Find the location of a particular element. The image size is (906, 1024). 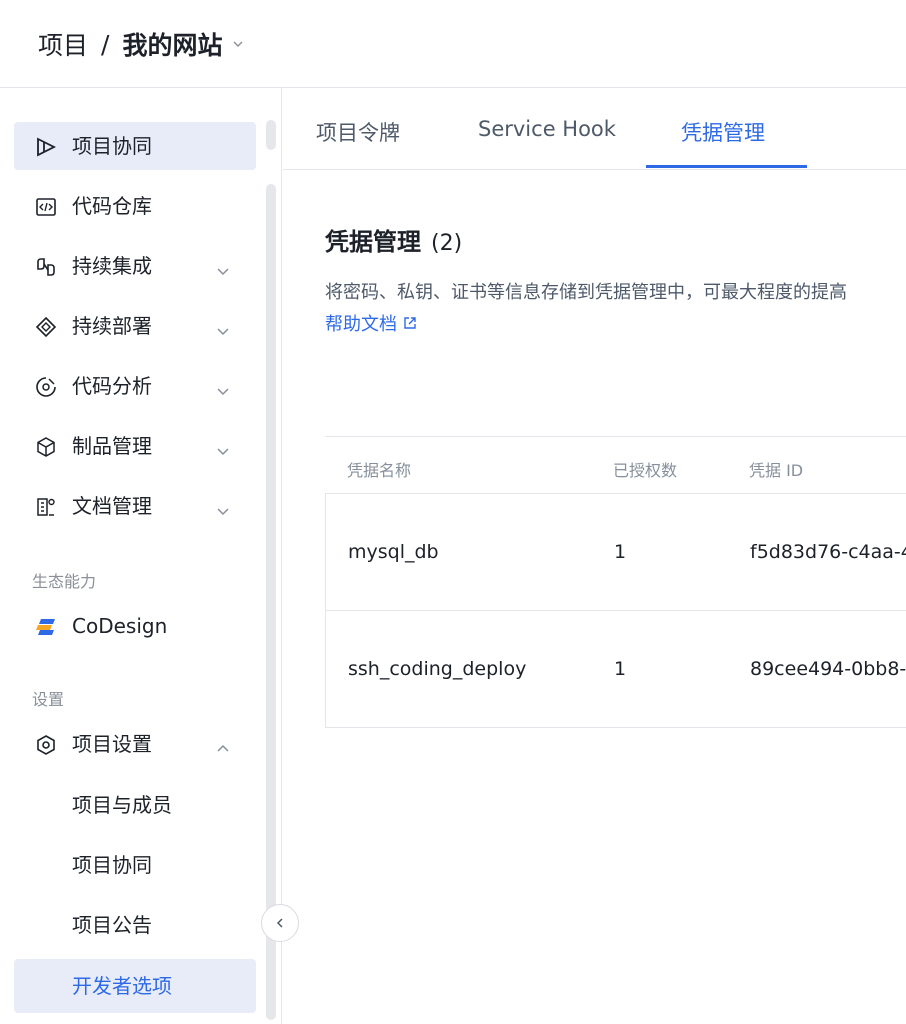

sidebar-item-analysis: 代码分析 is located at coordinates (135, 386).